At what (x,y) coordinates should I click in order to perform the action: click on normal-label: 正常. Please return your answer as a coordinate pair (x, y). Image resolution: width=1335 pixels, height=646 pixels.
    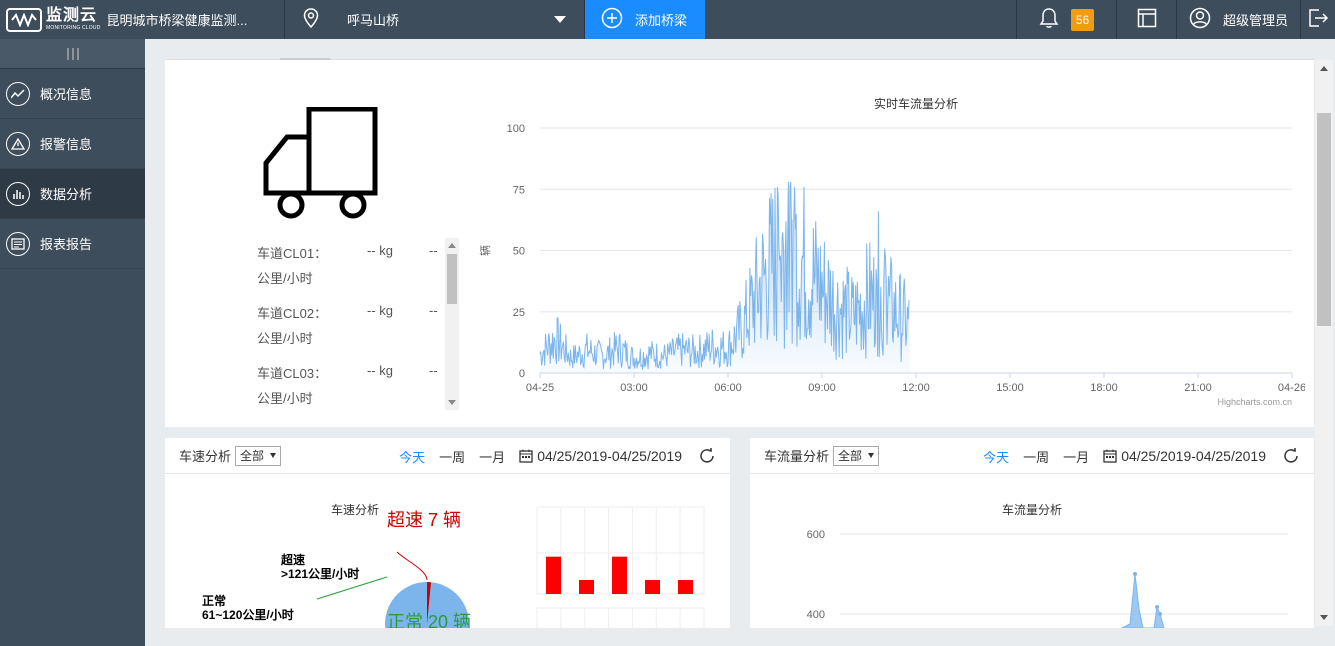
    Looking at the image, I should click on (214, 600).